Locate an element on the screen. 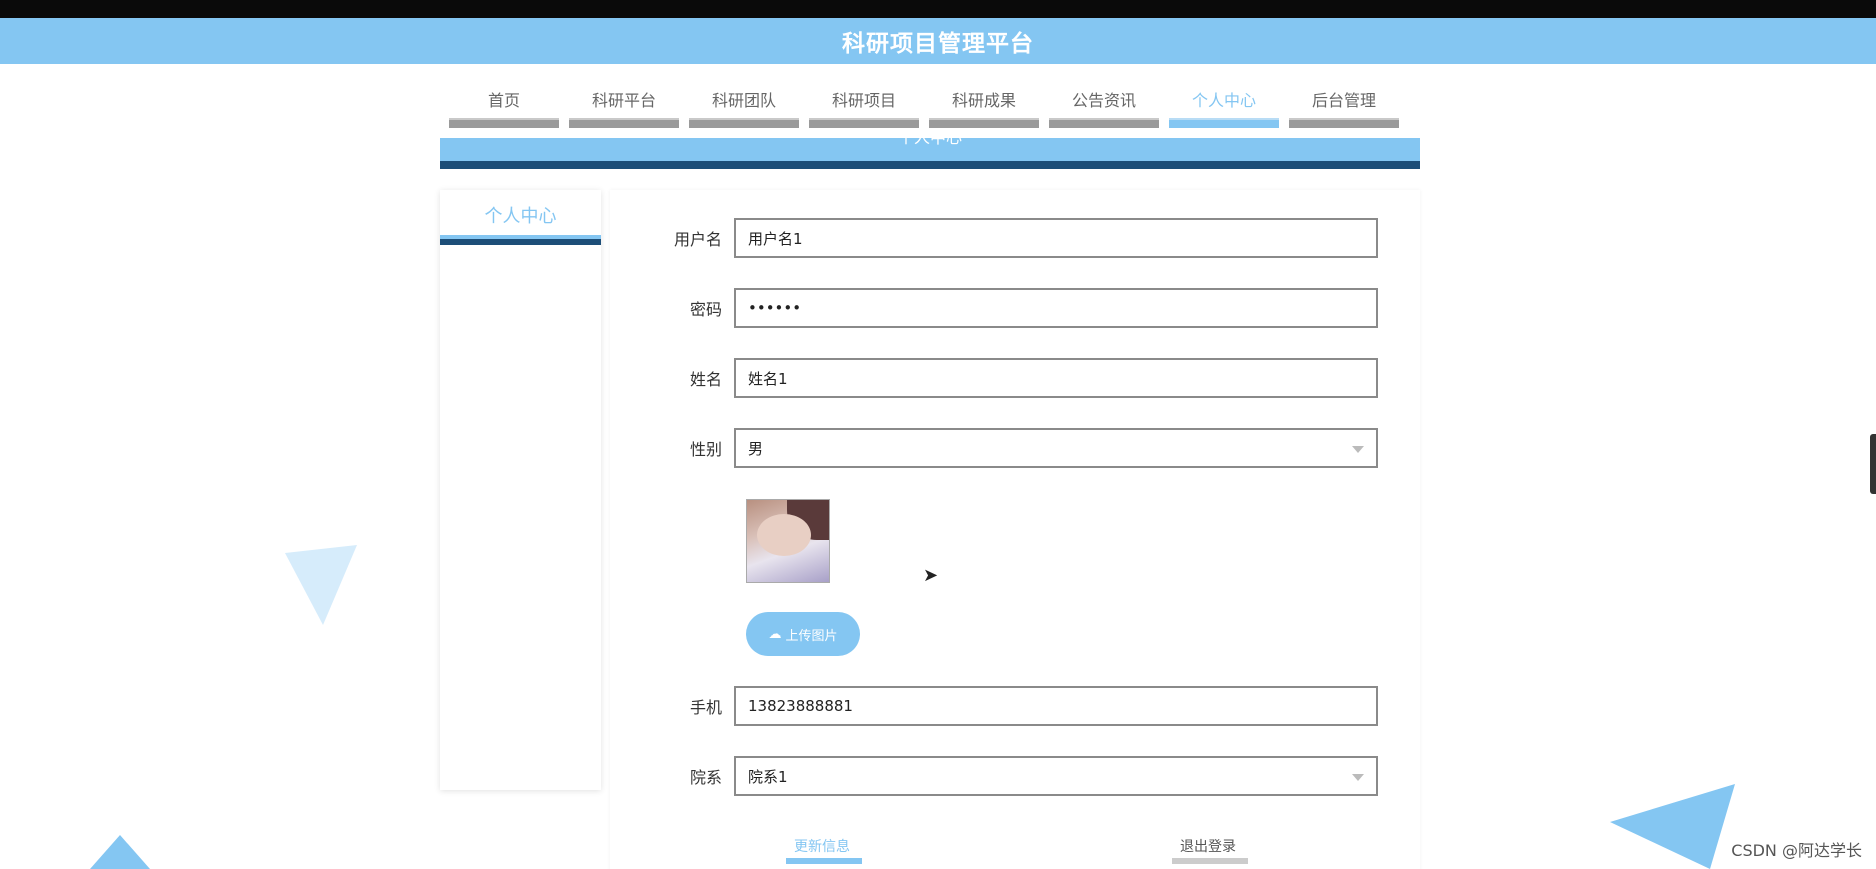 Image resolution: width=1876 pixels, height=869 pixels. phone-row: 手机 13823888881 is located at coordinates (1015, 706).